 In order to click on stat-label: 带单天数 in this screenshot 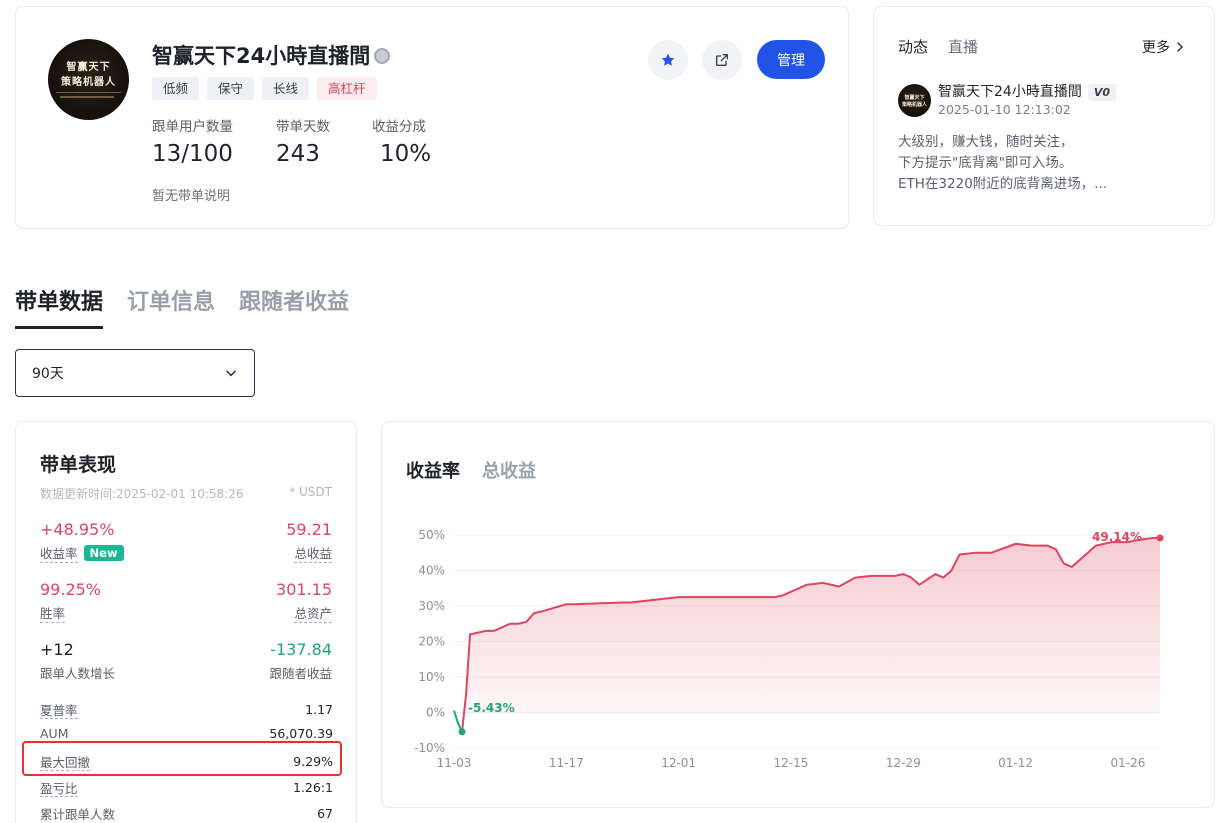, I will do `click(303, 127)`.